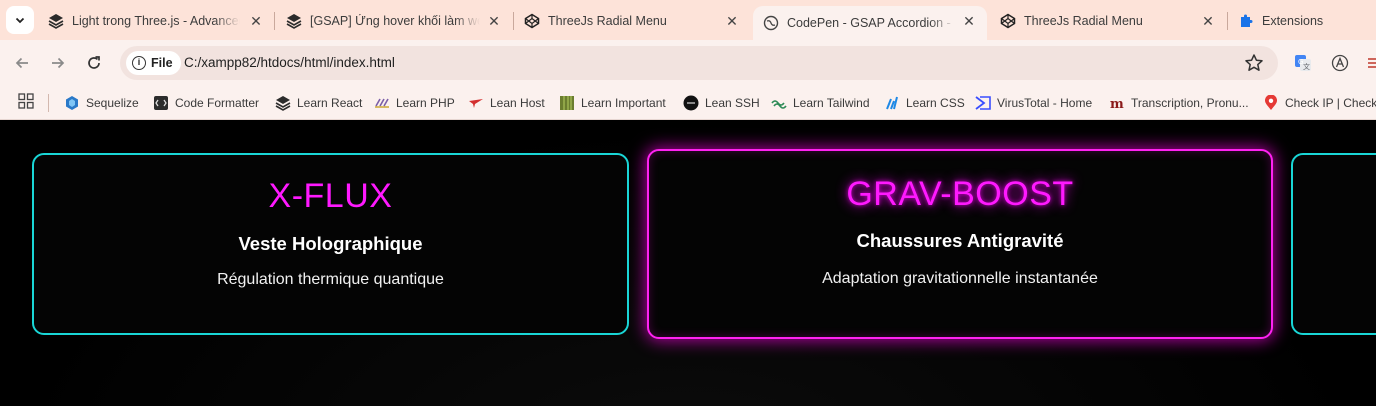  What do you see at coordinates (72, 103) in the screenshot?
I see `sequelize-icon` at bounding box center [72, 103].